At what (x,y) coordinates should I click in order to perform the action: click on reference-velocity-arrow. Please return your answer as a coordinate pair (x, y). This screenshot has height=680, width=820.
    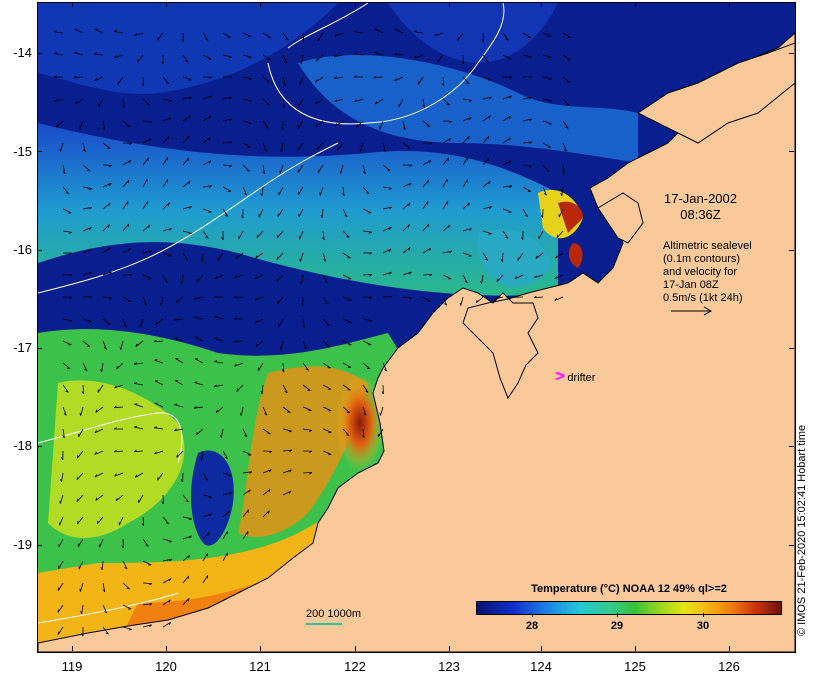
    Looking at the image, I should click on (692, 311).